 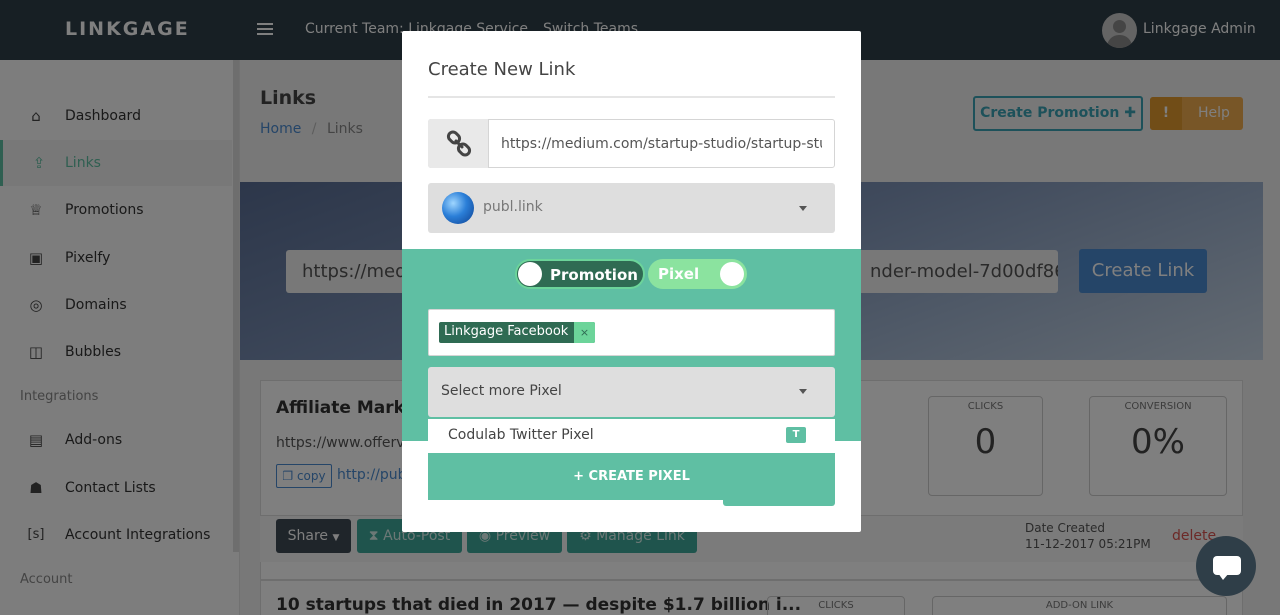 What do you see at coordinates (679, 274) in the screenshot?
I see `pixel-toggle-label: Pixel` at bounding box center [679, 274].